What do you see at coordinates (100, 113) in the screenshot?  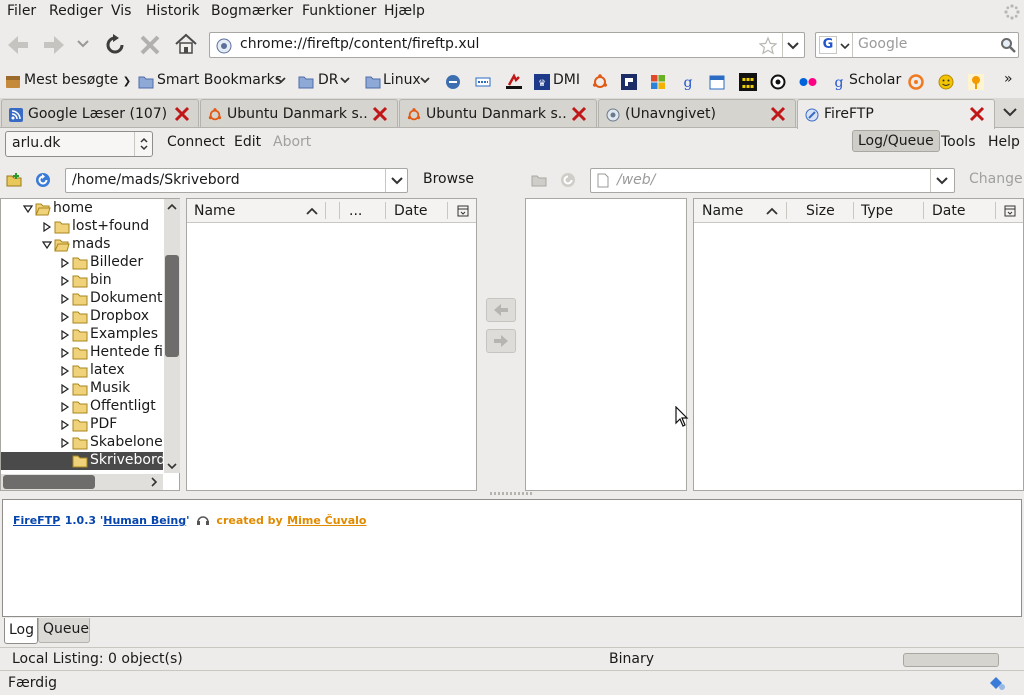 I see `tab-google-laeser: Google Læser (107)` at bounding box center [100, 113].